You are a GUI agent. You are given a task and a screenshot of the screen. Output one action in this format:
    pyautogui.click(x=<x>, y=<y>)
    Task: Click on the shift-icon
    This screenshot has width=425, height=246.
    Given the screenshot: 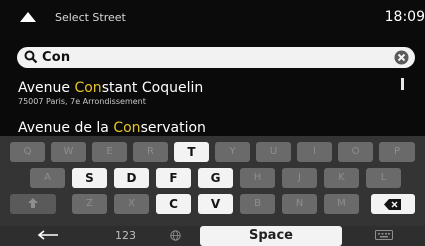 What is the action you would take?
    pyautogui.click(x=33, y=203)
    